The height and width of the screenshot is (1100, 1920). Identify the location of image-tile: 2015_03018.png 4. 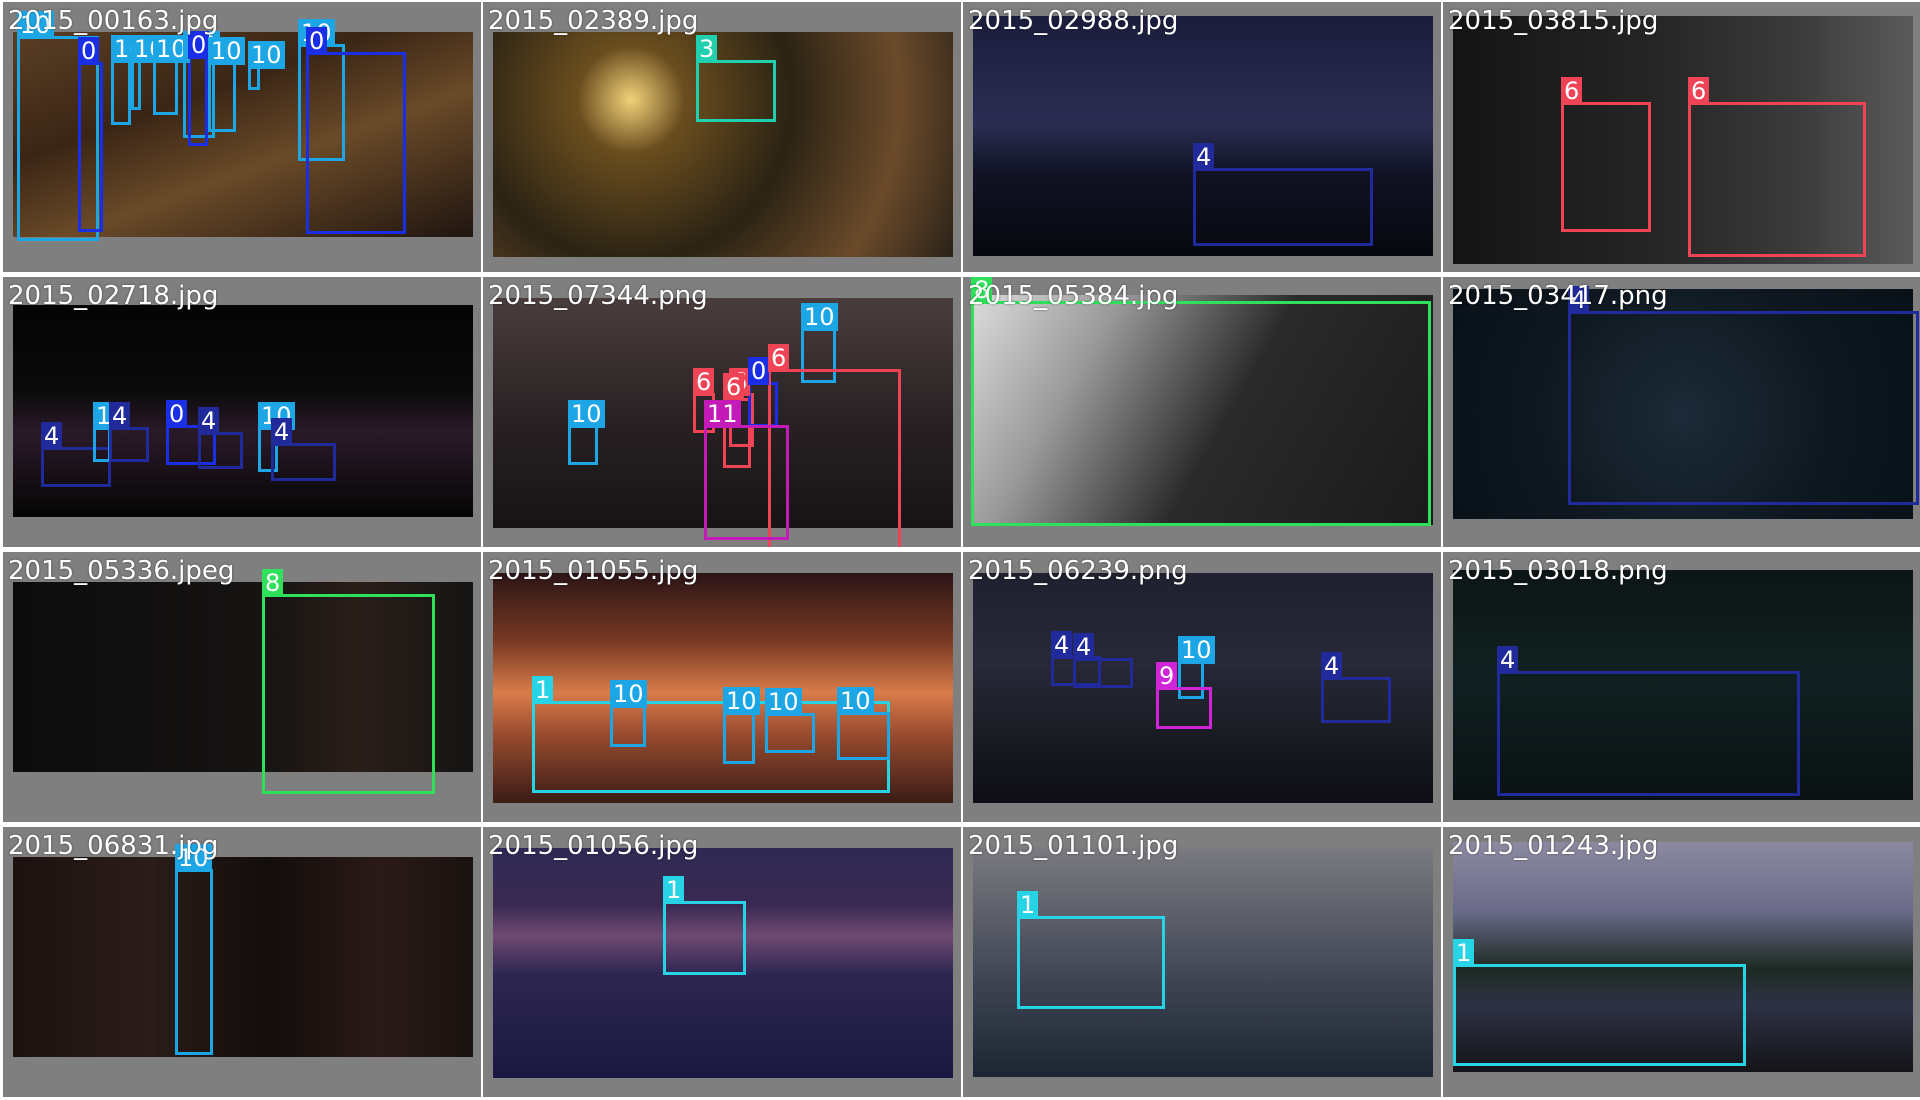
(1681, 687).